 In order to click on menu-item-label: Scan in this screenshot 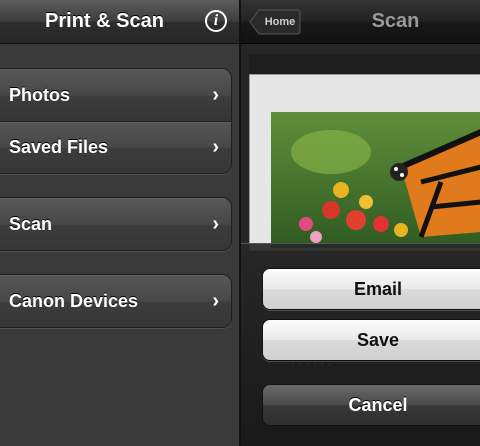, I will do `click(31, 224)`.